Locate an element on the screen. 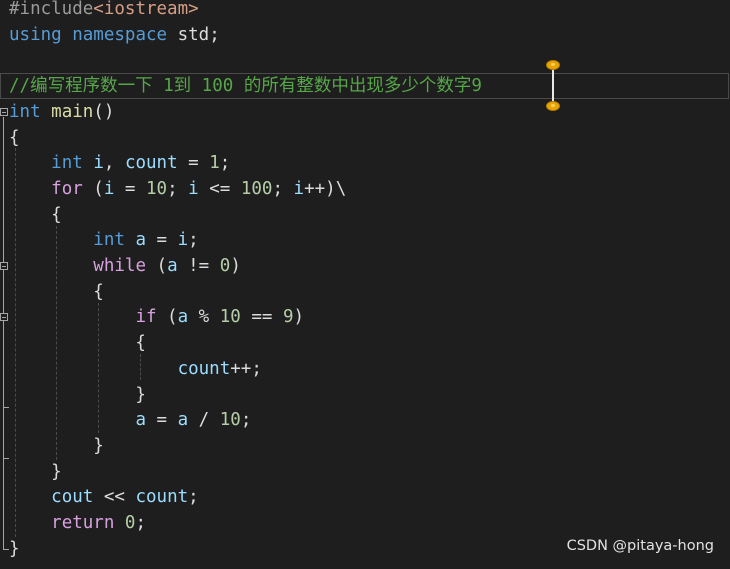 This screenshot has height=569, width=730. code-token: () is located at coordinates (104, 111).